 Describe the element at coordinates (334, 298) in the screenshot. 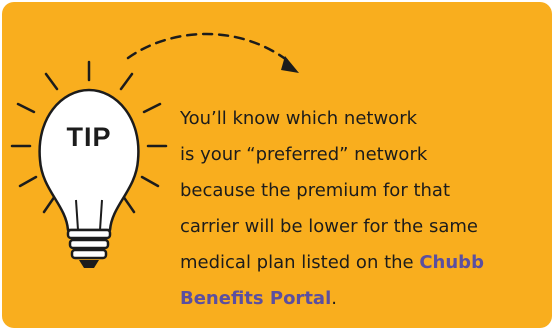

I see `message-line: .` at that location.